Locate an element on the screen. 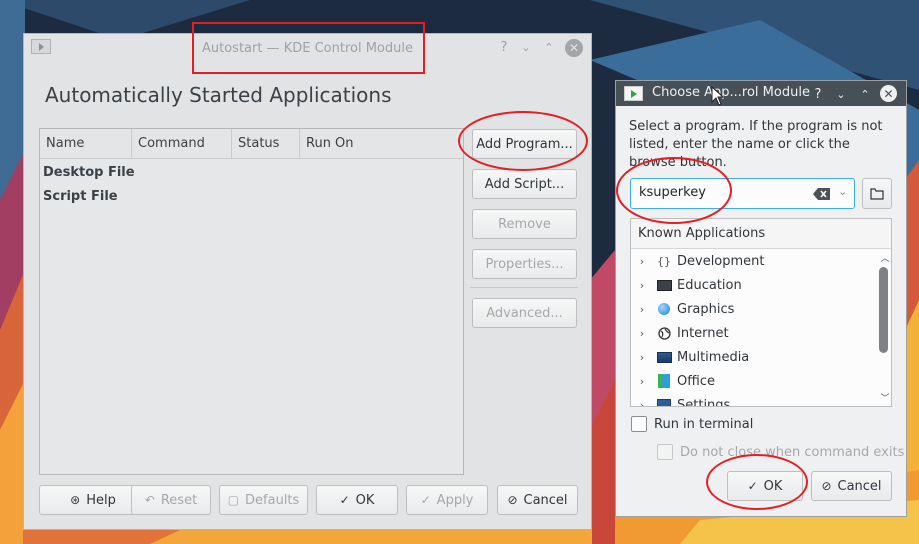  tree-item-internet: › Internet is located at coordinates (753, 333).